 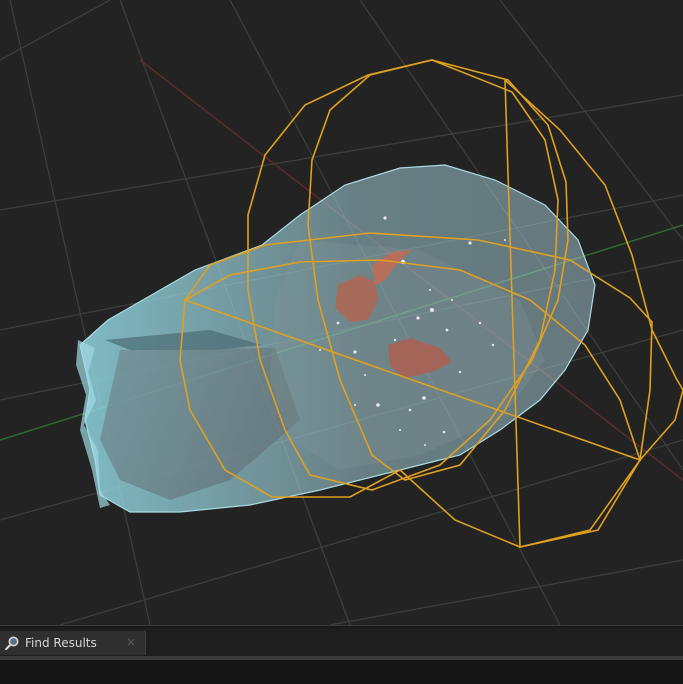 What do you see at coordinates (12, 643) in the screenshot?
I see `search-icon` at bounding box center [12, 643].